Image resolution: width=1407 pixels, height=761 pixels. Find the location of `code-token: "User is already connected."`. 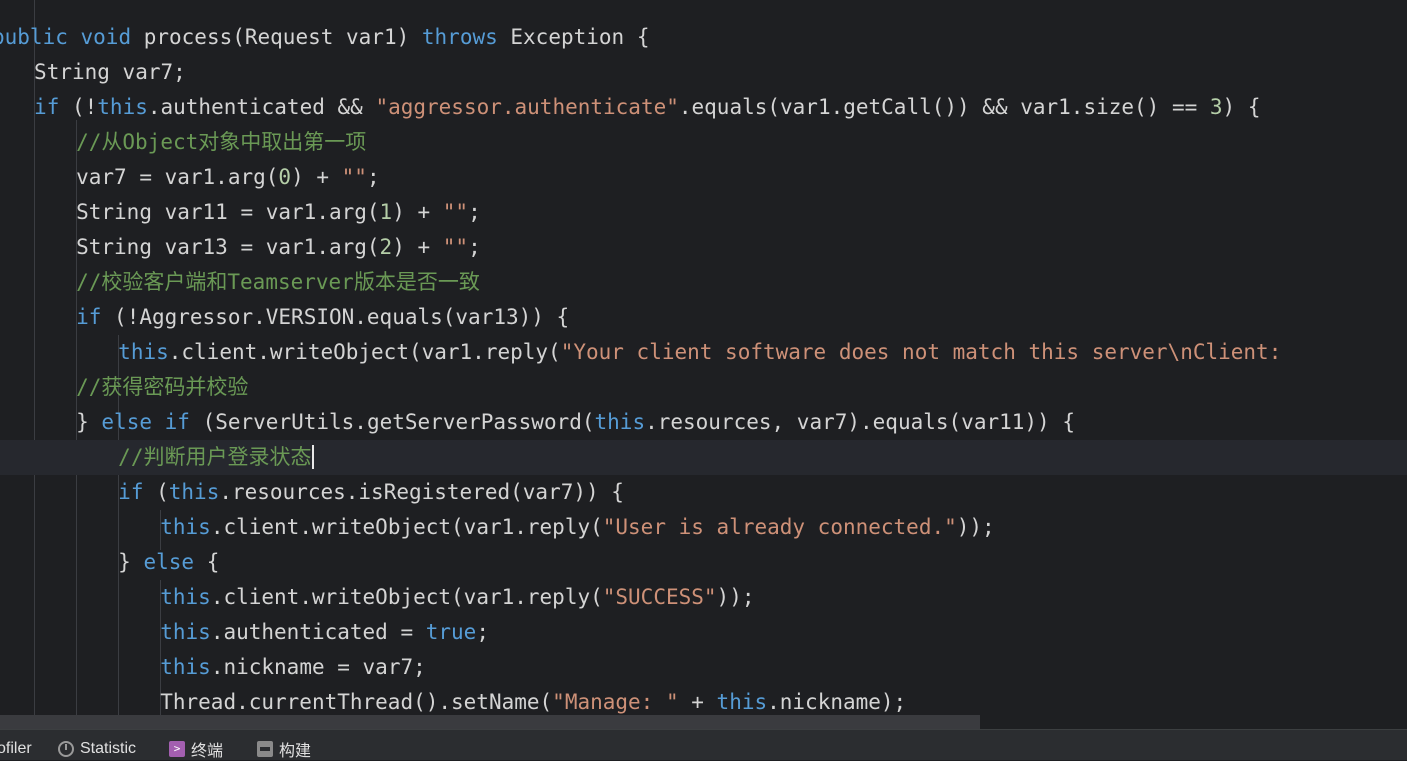

code-token: "User is already connected." is located at coordinates (779, 527).